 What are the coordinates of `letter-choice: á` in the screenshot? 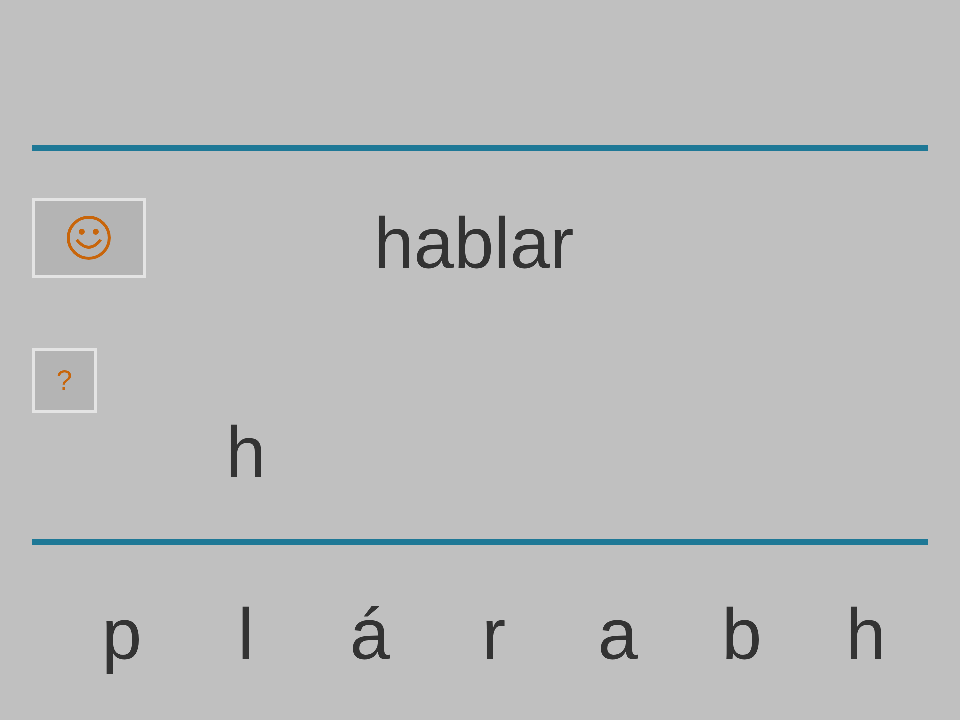 It's located at (370, 635).